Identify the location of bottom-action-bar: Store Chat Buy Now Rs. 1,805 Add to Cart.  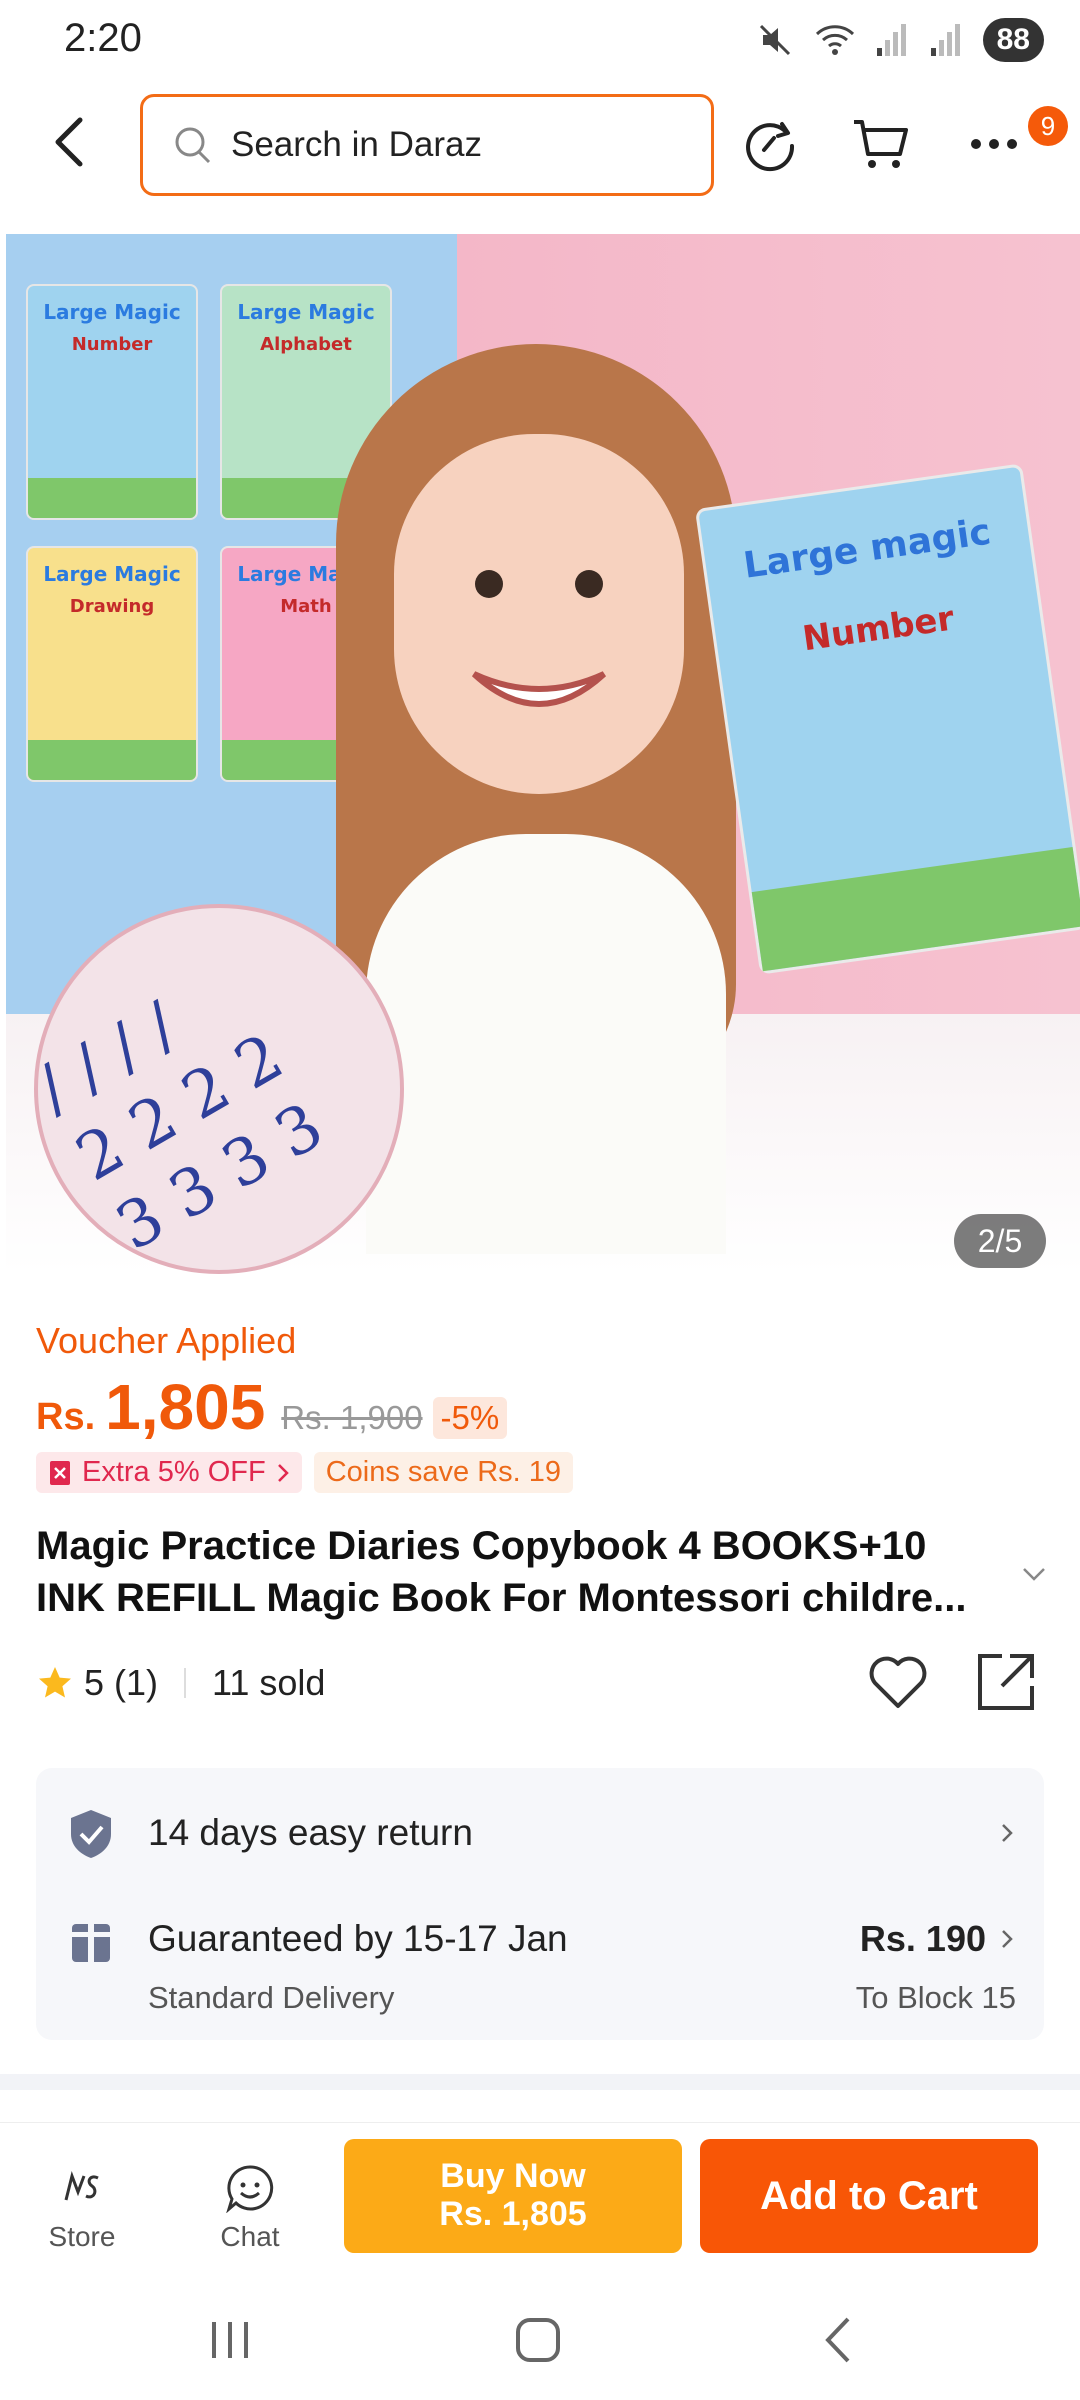
(540, 2202).